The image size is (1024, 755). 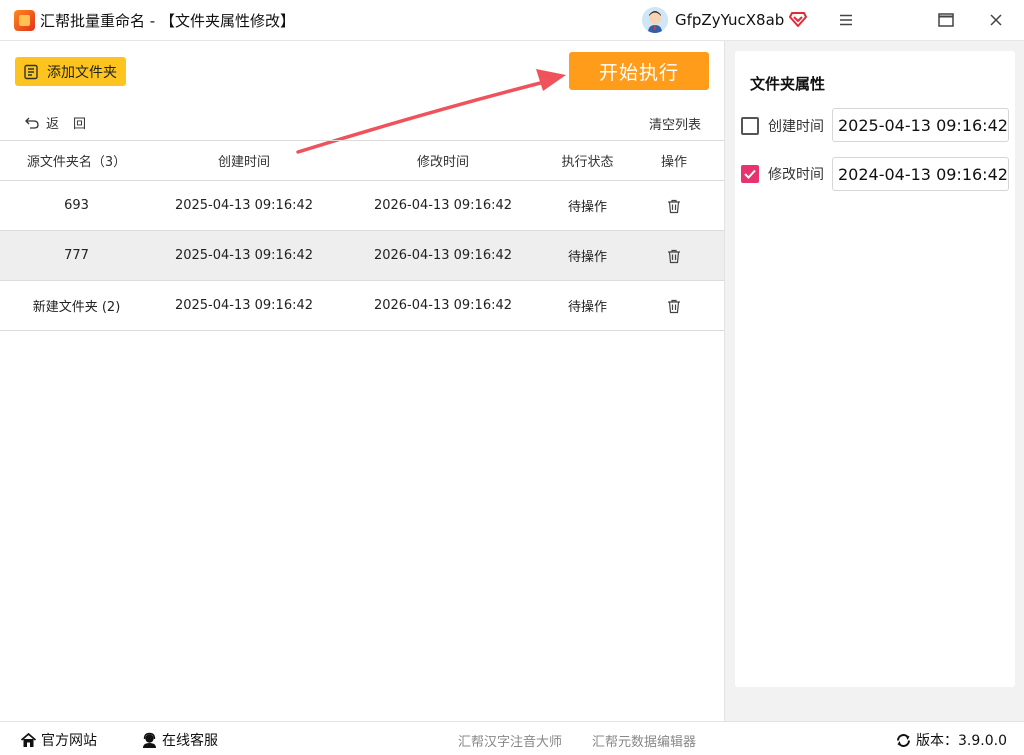 What do you see at coordinates (149, 740) in the screenshot?
I see `support-agent-icon` at bounding box center [149, 740].